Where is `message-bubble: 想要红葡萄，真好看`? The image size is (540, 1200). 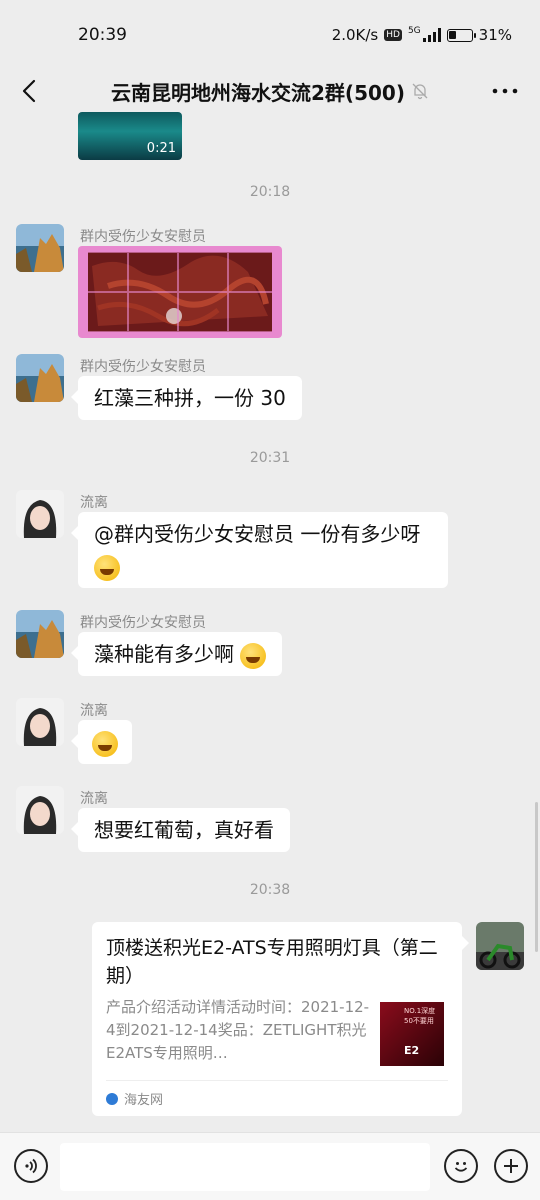
message-bubble: 想要红葡萄，真好看 is located at coordinates (180, 830).